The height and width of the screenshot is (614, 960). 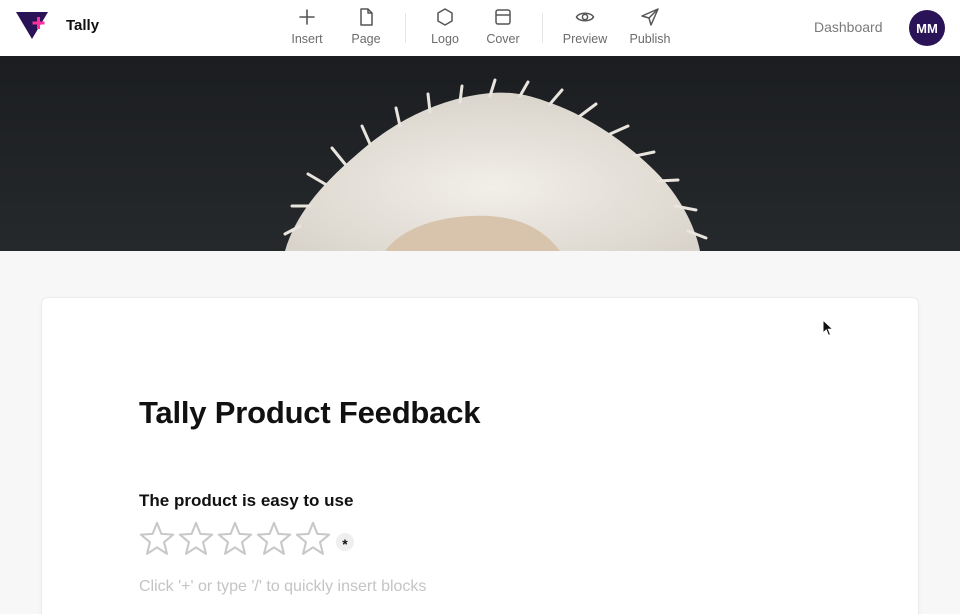 What do you see at coordinates (307, 17) in the screenshot?
I see `plus-icon` at bounding box center [307, 17].